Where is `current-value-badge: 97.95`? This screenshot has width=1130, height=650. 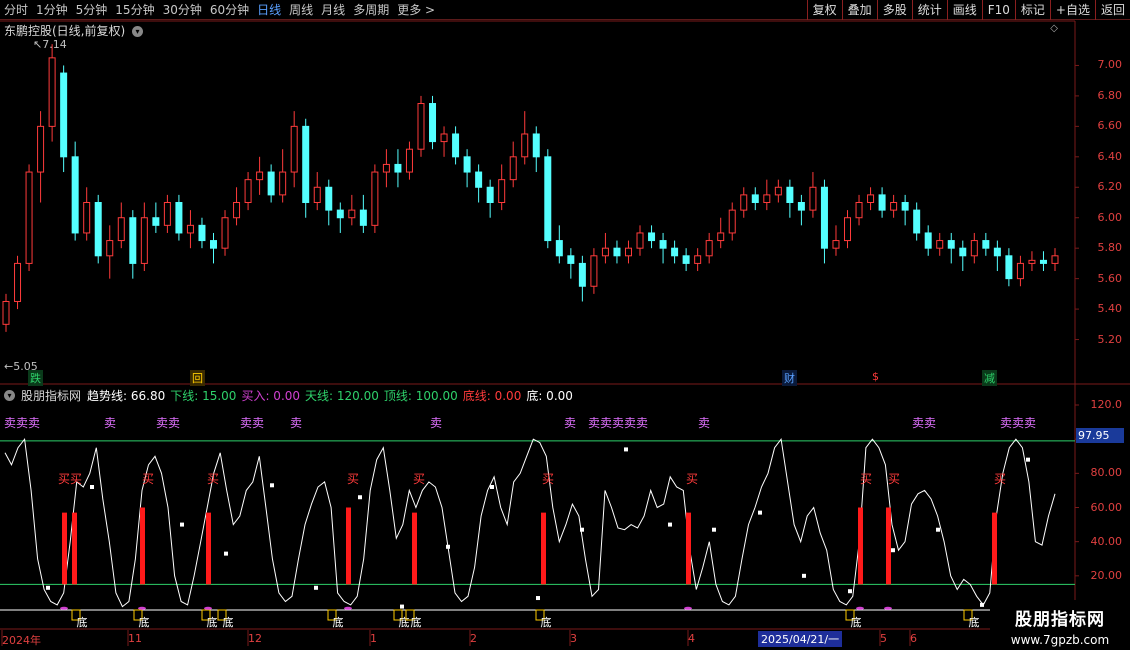
current-value-badge: 97.95 is located at coordinates (1100, 435).